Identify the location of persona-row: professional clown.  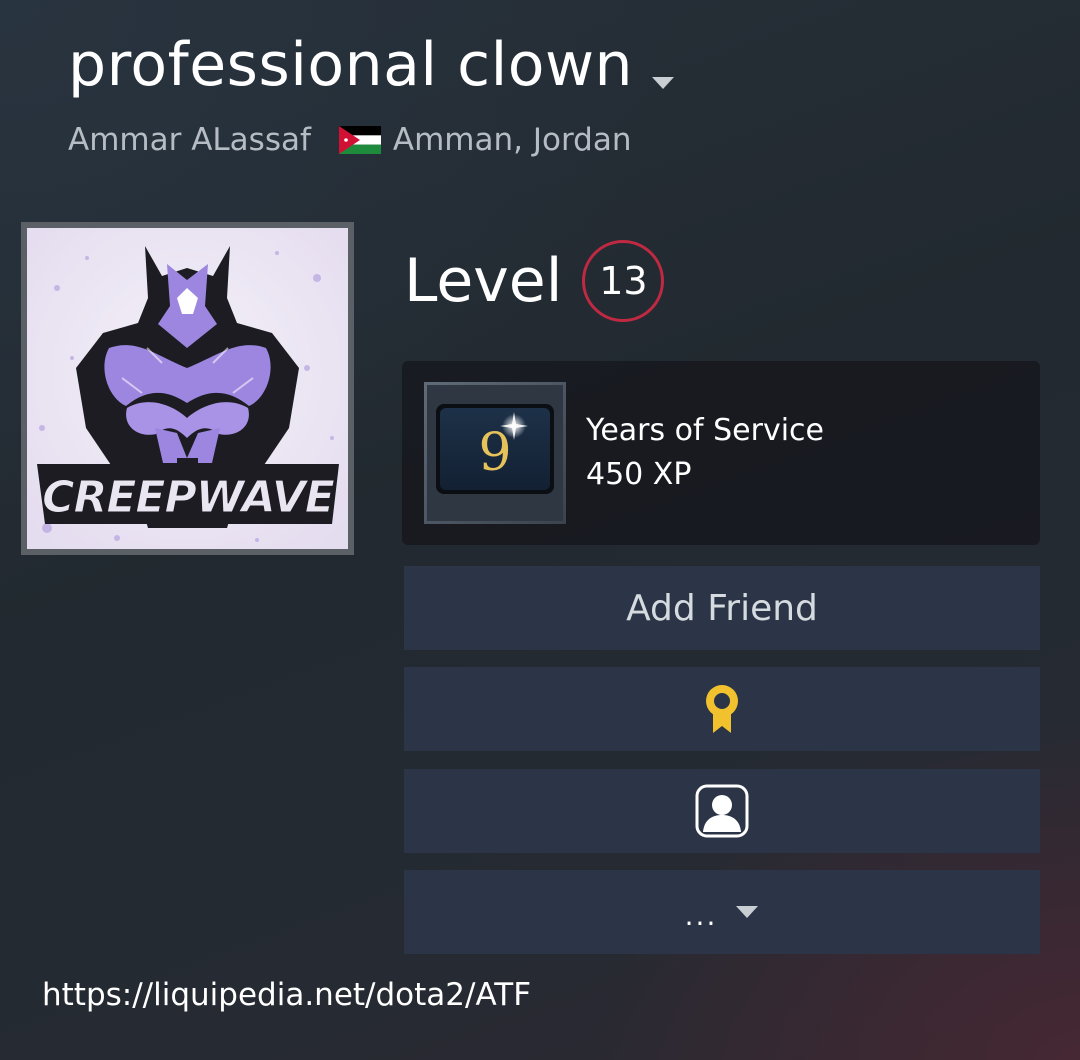
(371, 62).